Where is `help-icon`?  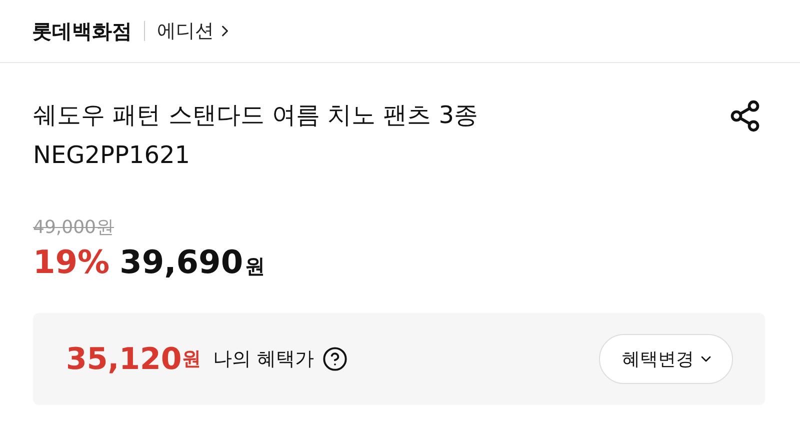
help-icon is located at coordinates (335, 359).